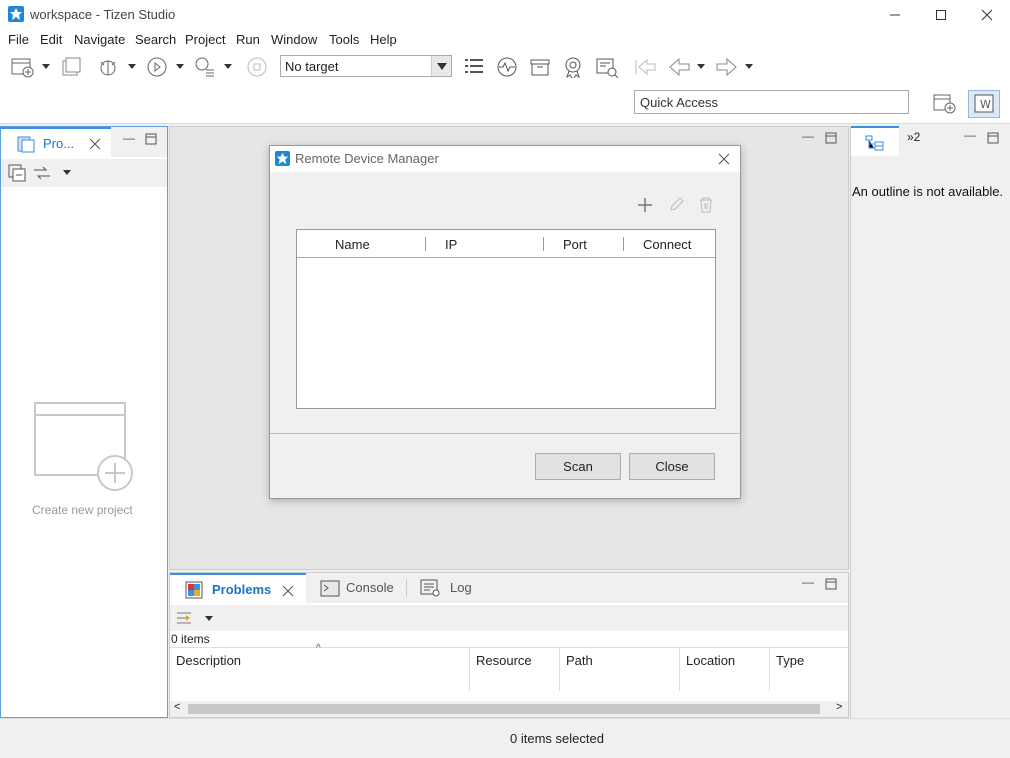 The height and width of the screenshot is (758, 1010). I want to click on sort-asc-icon: ^, so click(318, 648).